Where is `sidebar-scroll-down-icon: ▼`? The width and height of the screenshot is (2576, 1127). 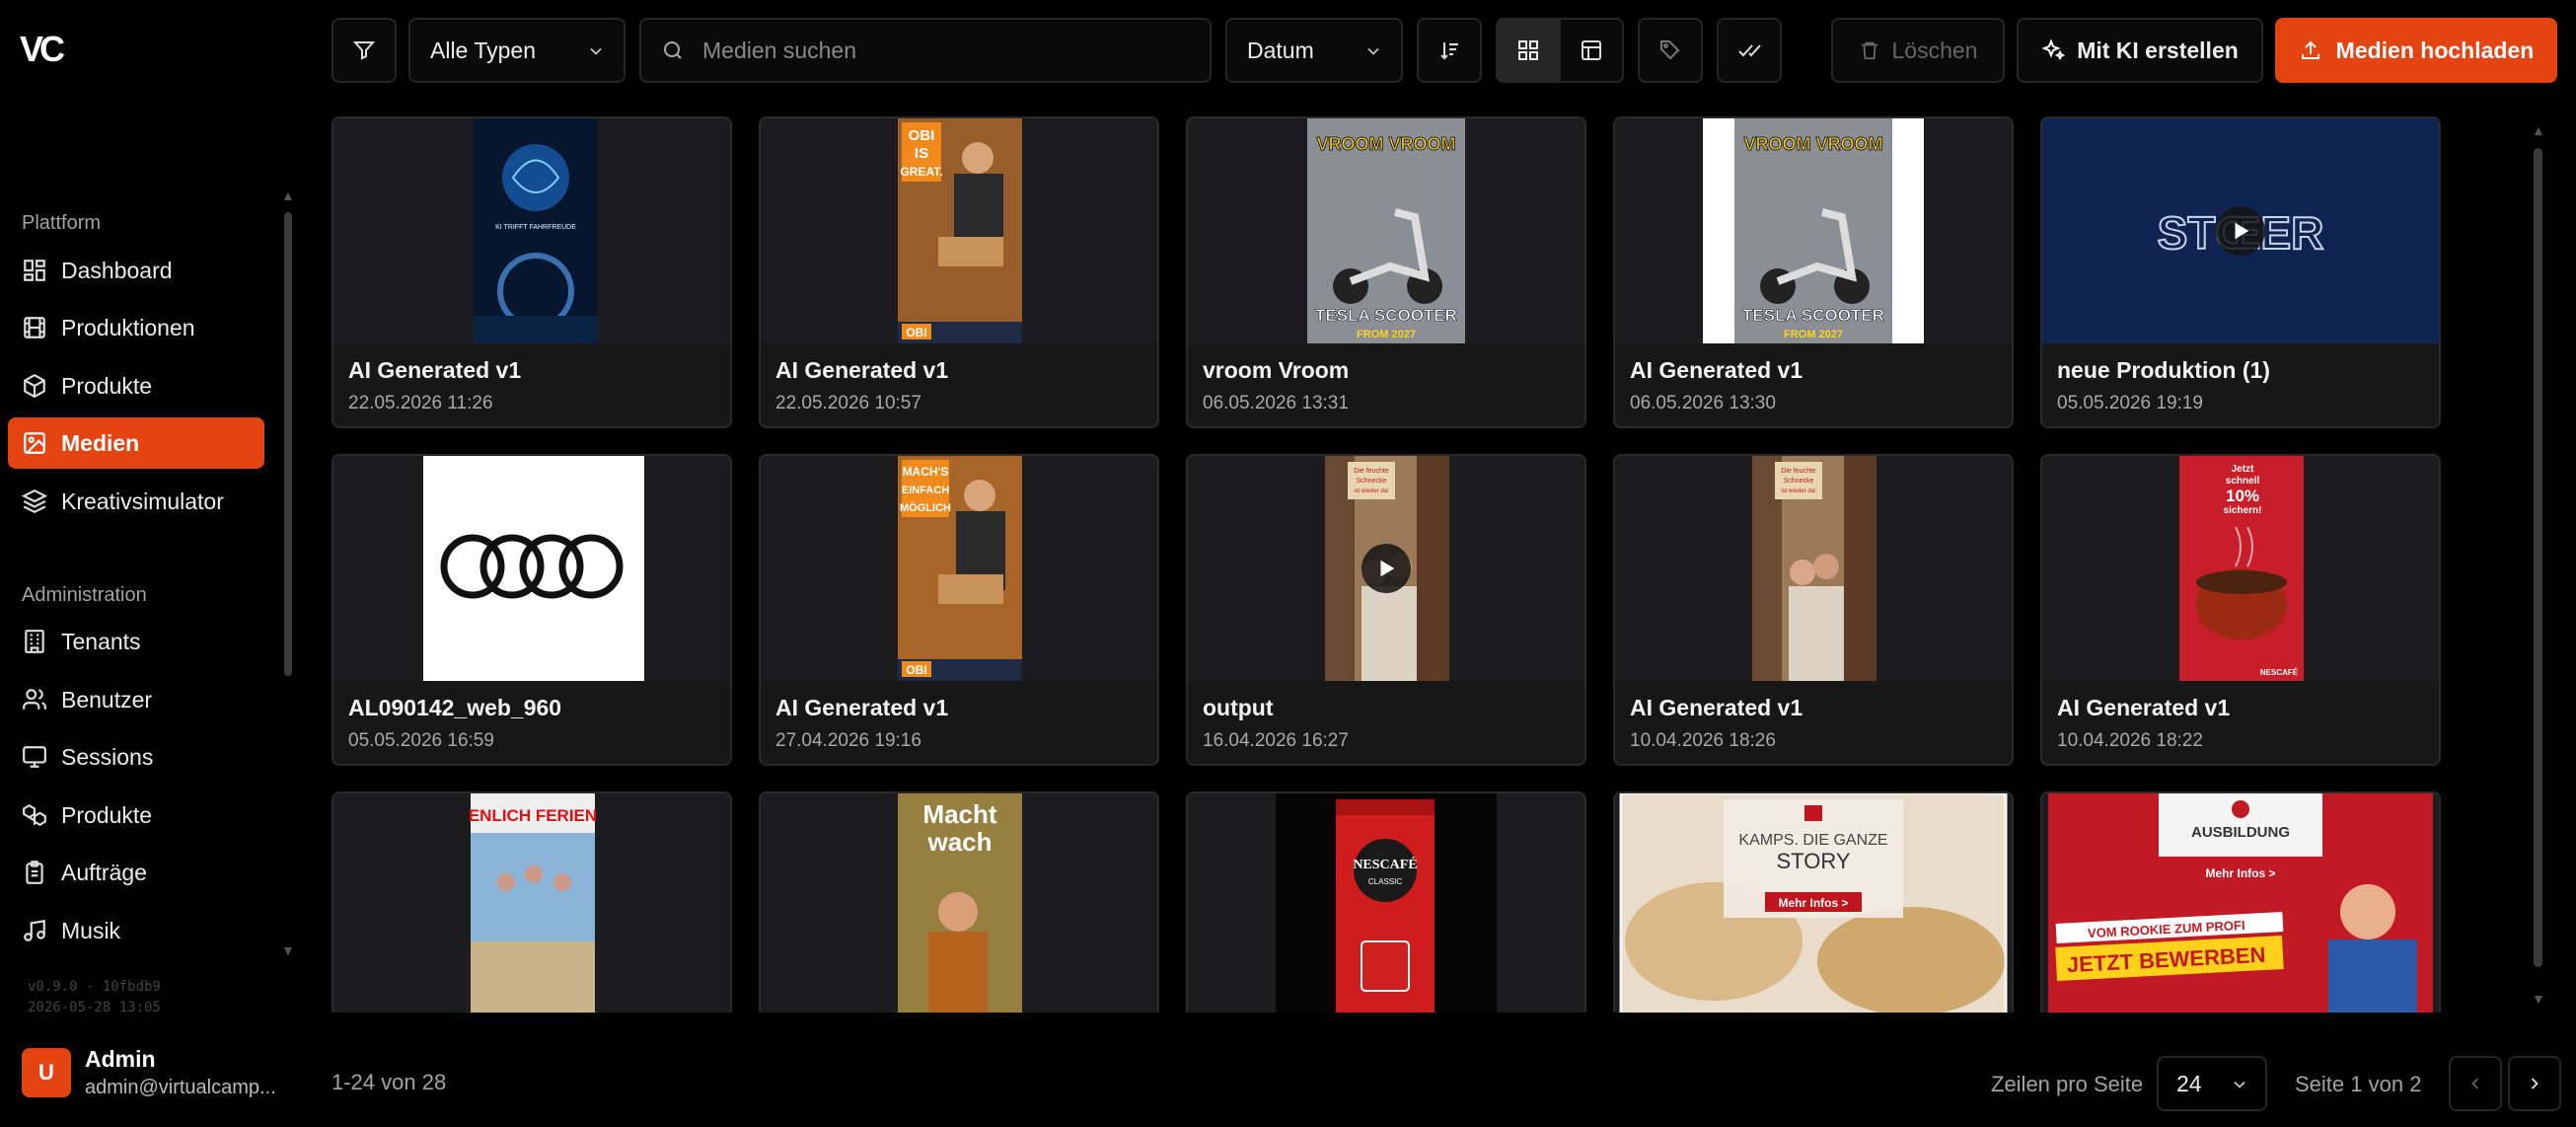
sidebar-scroll-down-icon: ▼ is located at coordinates (288, 950).